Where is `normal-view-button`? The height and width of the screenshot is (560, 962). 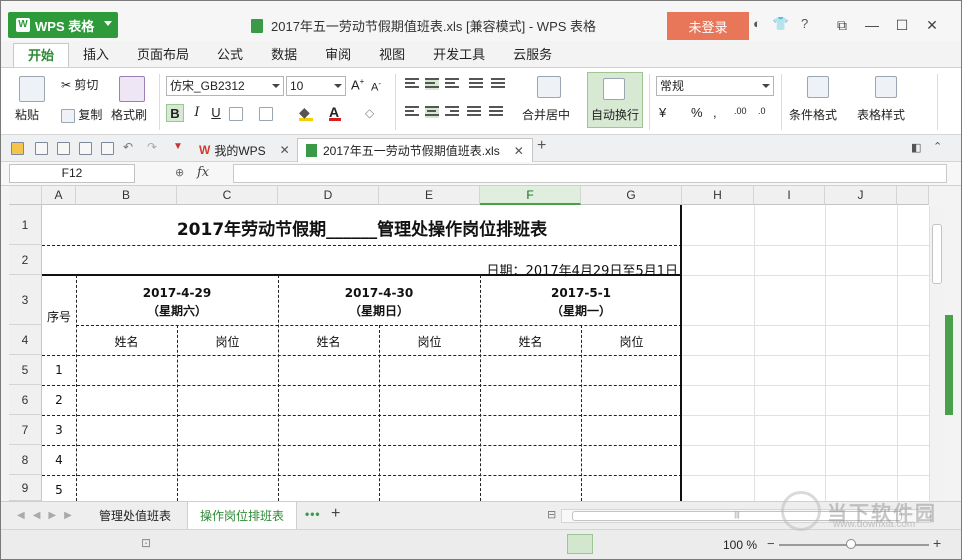 normal-view-button is located at coordinates (580, 544).